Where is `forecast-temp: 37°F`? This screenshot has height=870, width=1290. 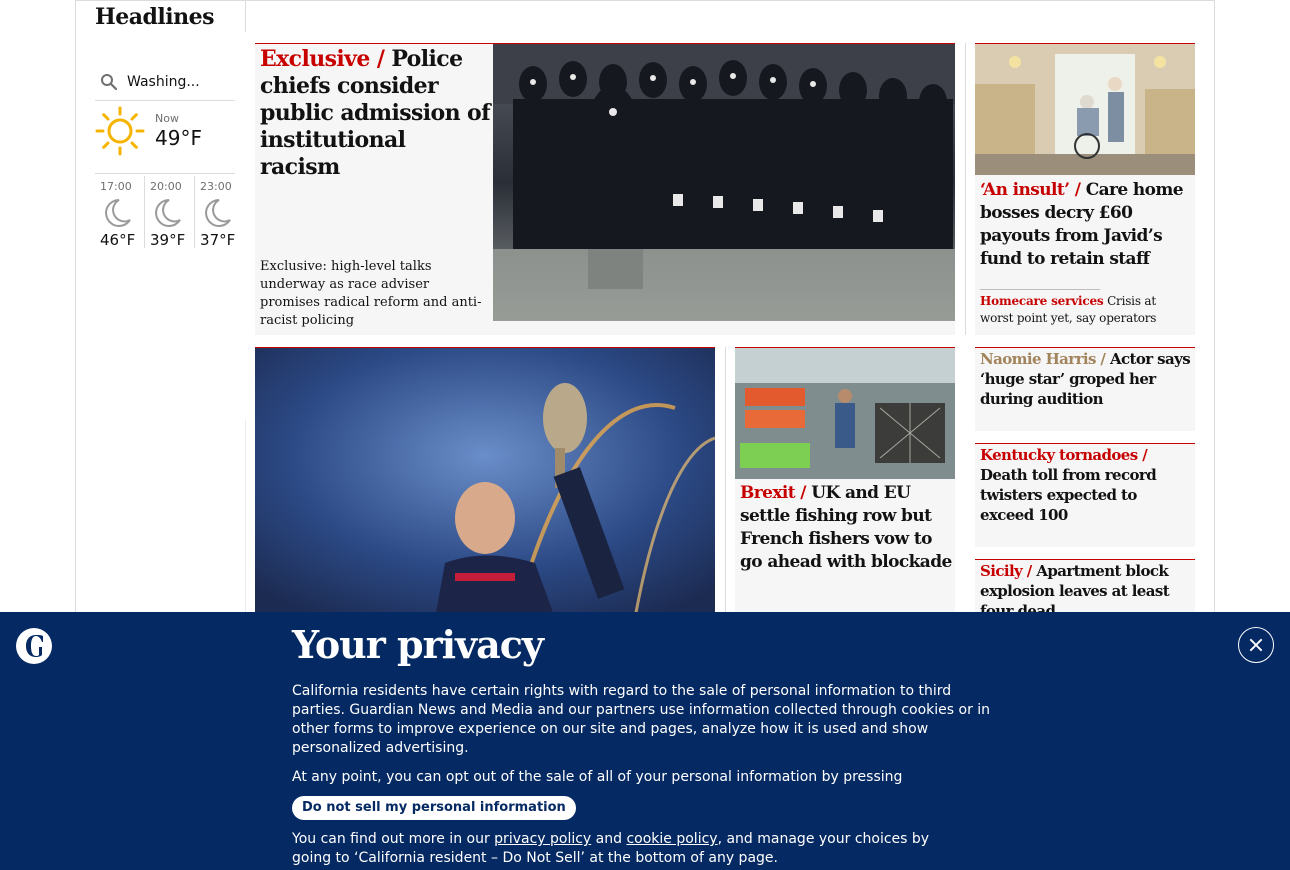 forecast-temp: 37°F is located at coordinates (218, 240).